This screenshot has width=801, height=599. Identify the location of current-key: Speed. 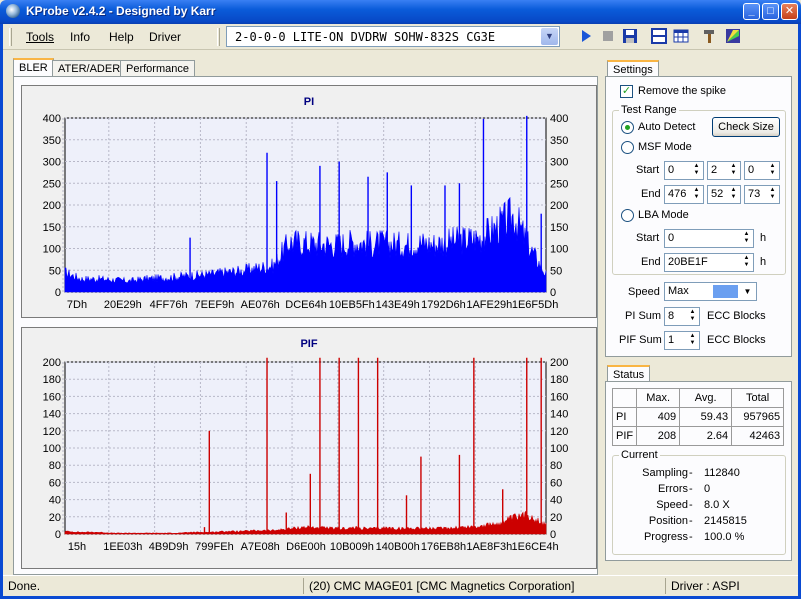
(672, 505).